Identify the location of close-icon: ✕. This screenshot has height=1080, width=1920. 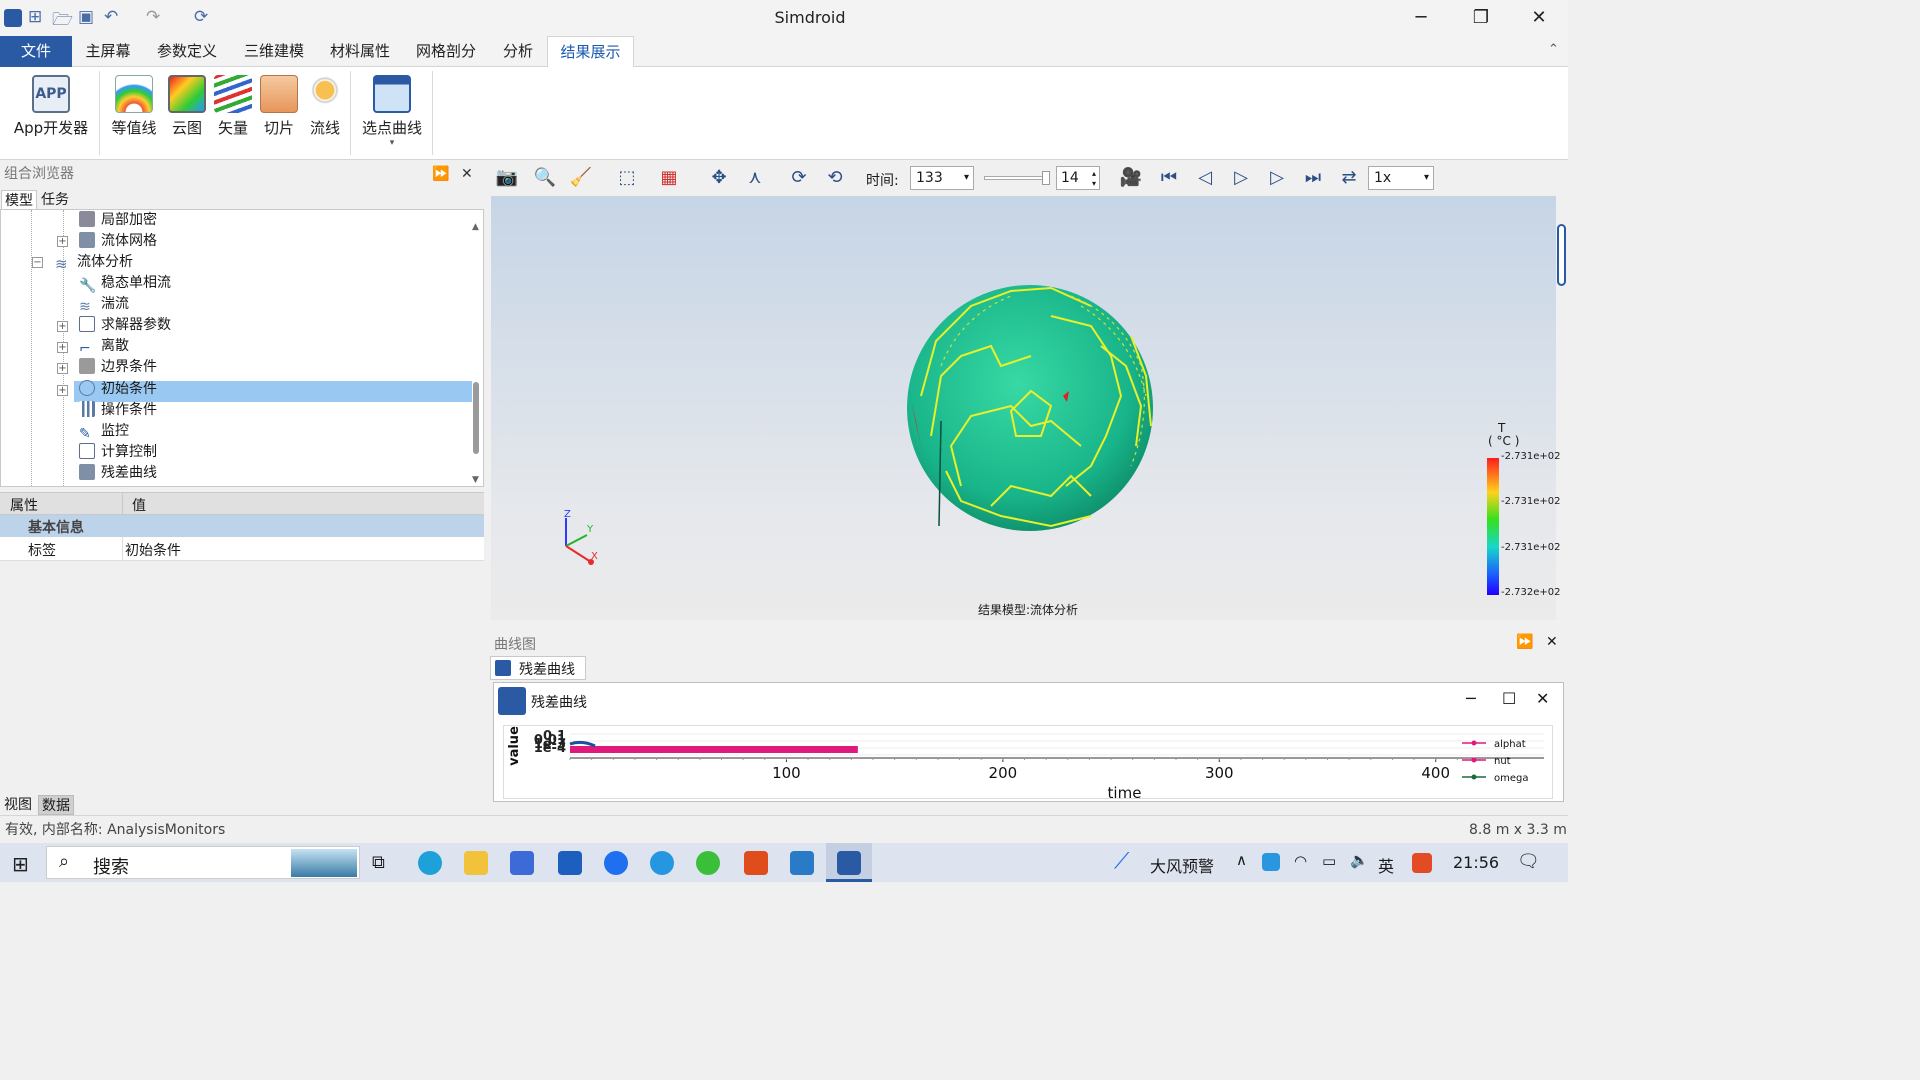
(1542, 698).